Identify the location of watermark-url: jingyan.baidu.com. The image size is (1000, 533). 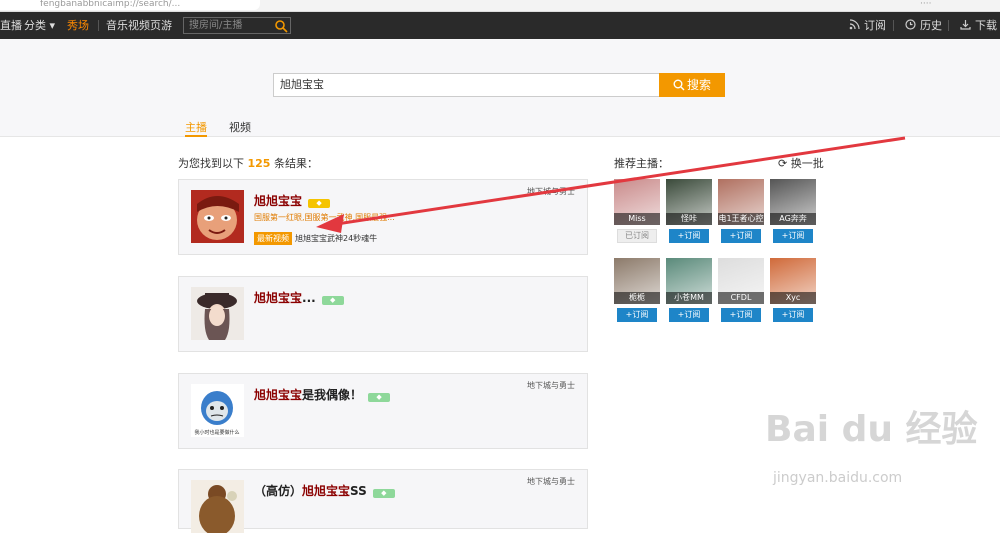
(838, 478).